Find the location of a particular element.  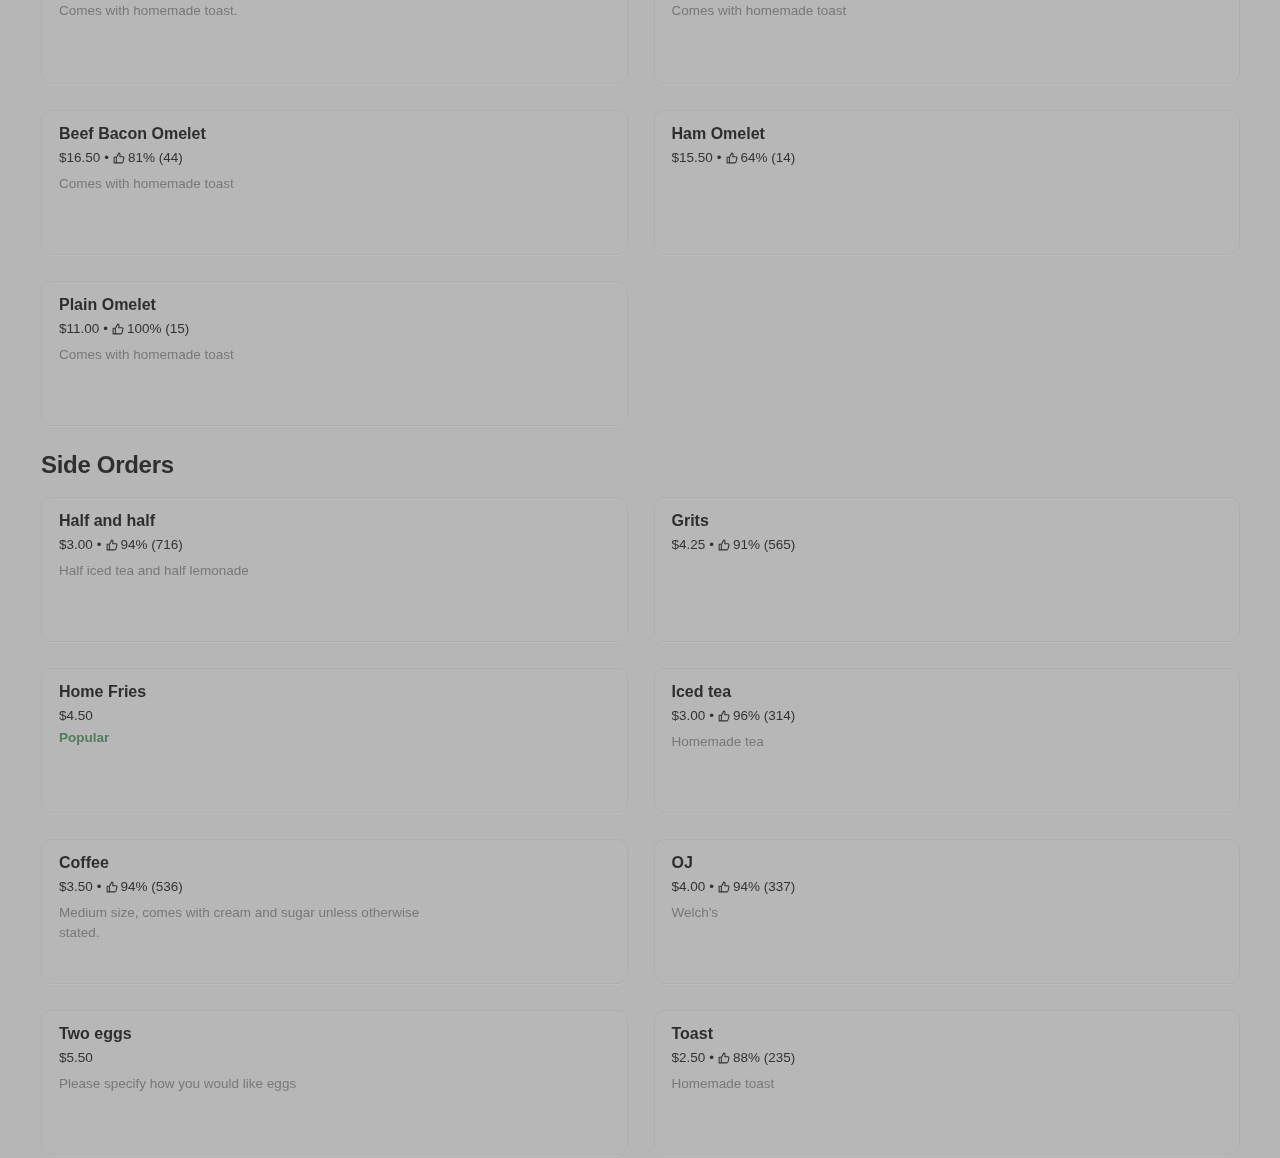

rating-text: 96% (314) is located at coordinates (764, 716).